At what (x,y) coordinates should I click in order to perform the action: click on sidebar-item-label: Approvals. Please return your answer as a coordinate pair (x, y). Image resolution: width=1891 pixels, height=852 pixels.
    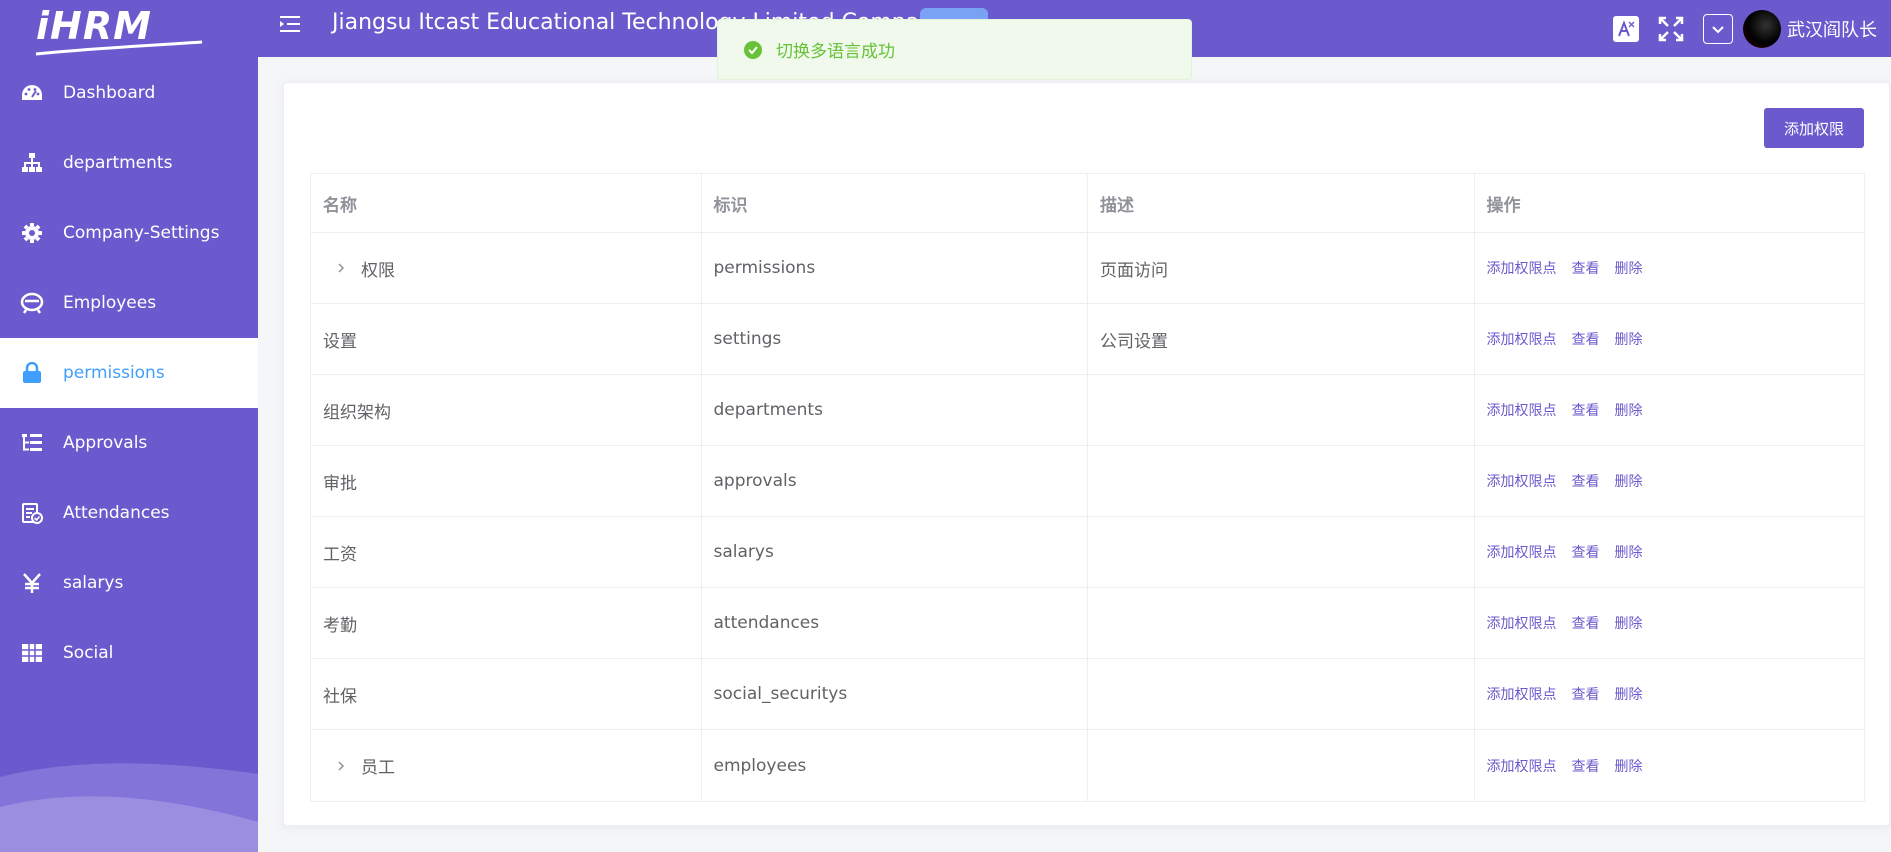
    Looking at the image, I should click on (105, 443).